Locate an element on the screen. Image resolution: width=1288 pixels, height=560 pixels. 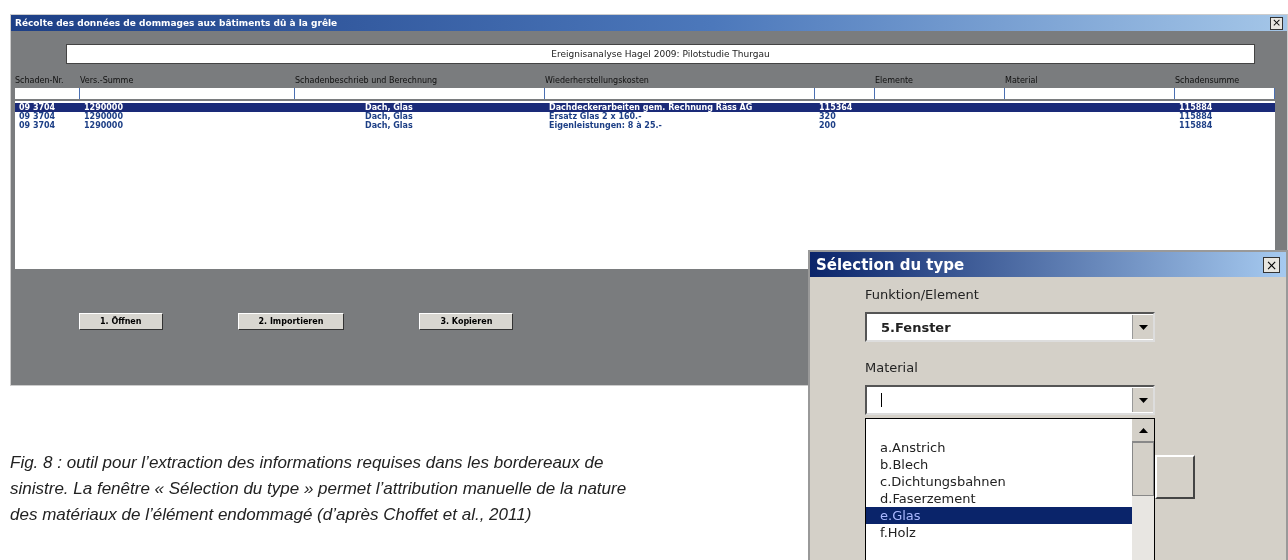
table-cell-text: Eigenleistungen: 8 à 25.- is located at coordinates (605, 125).